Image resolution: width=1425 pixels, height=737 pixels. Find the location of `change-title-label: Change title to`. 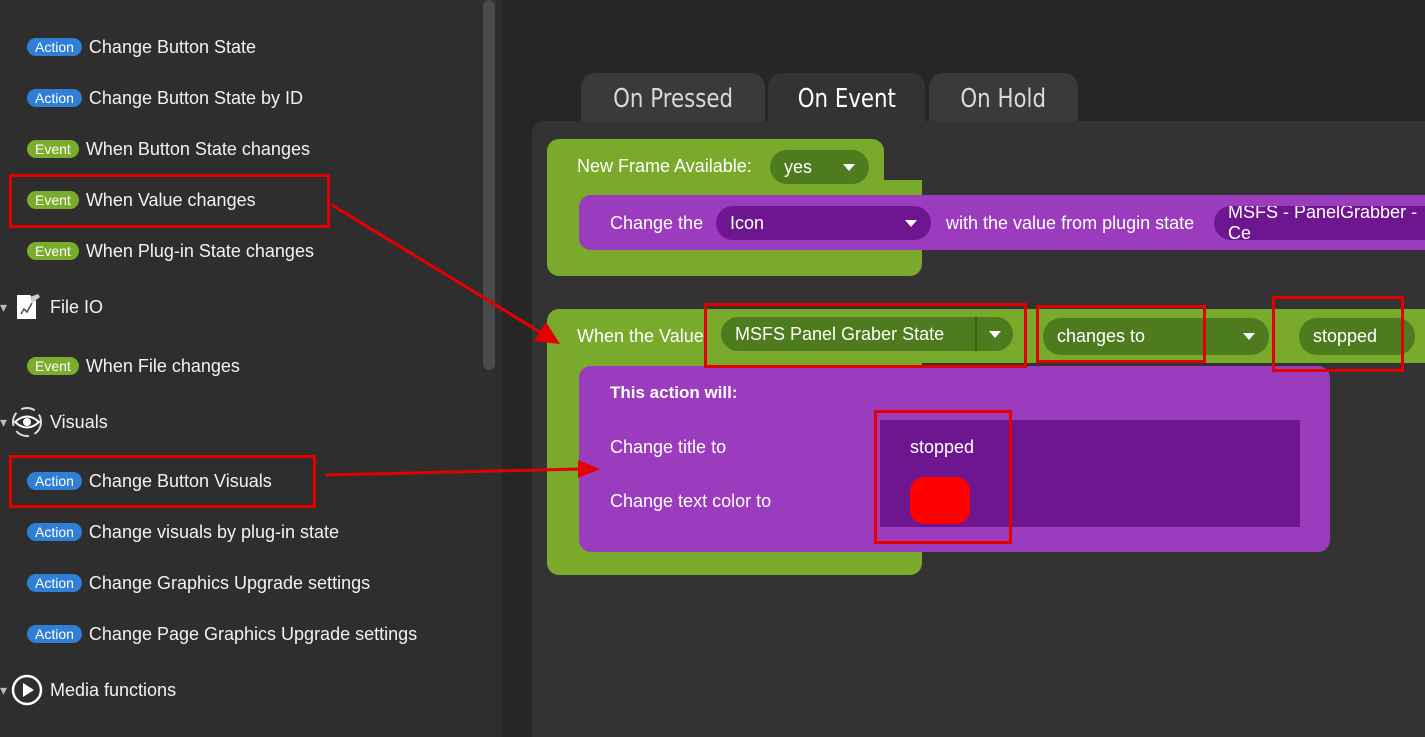

change-title-label: Change title to is located at coordinates (668, 447).